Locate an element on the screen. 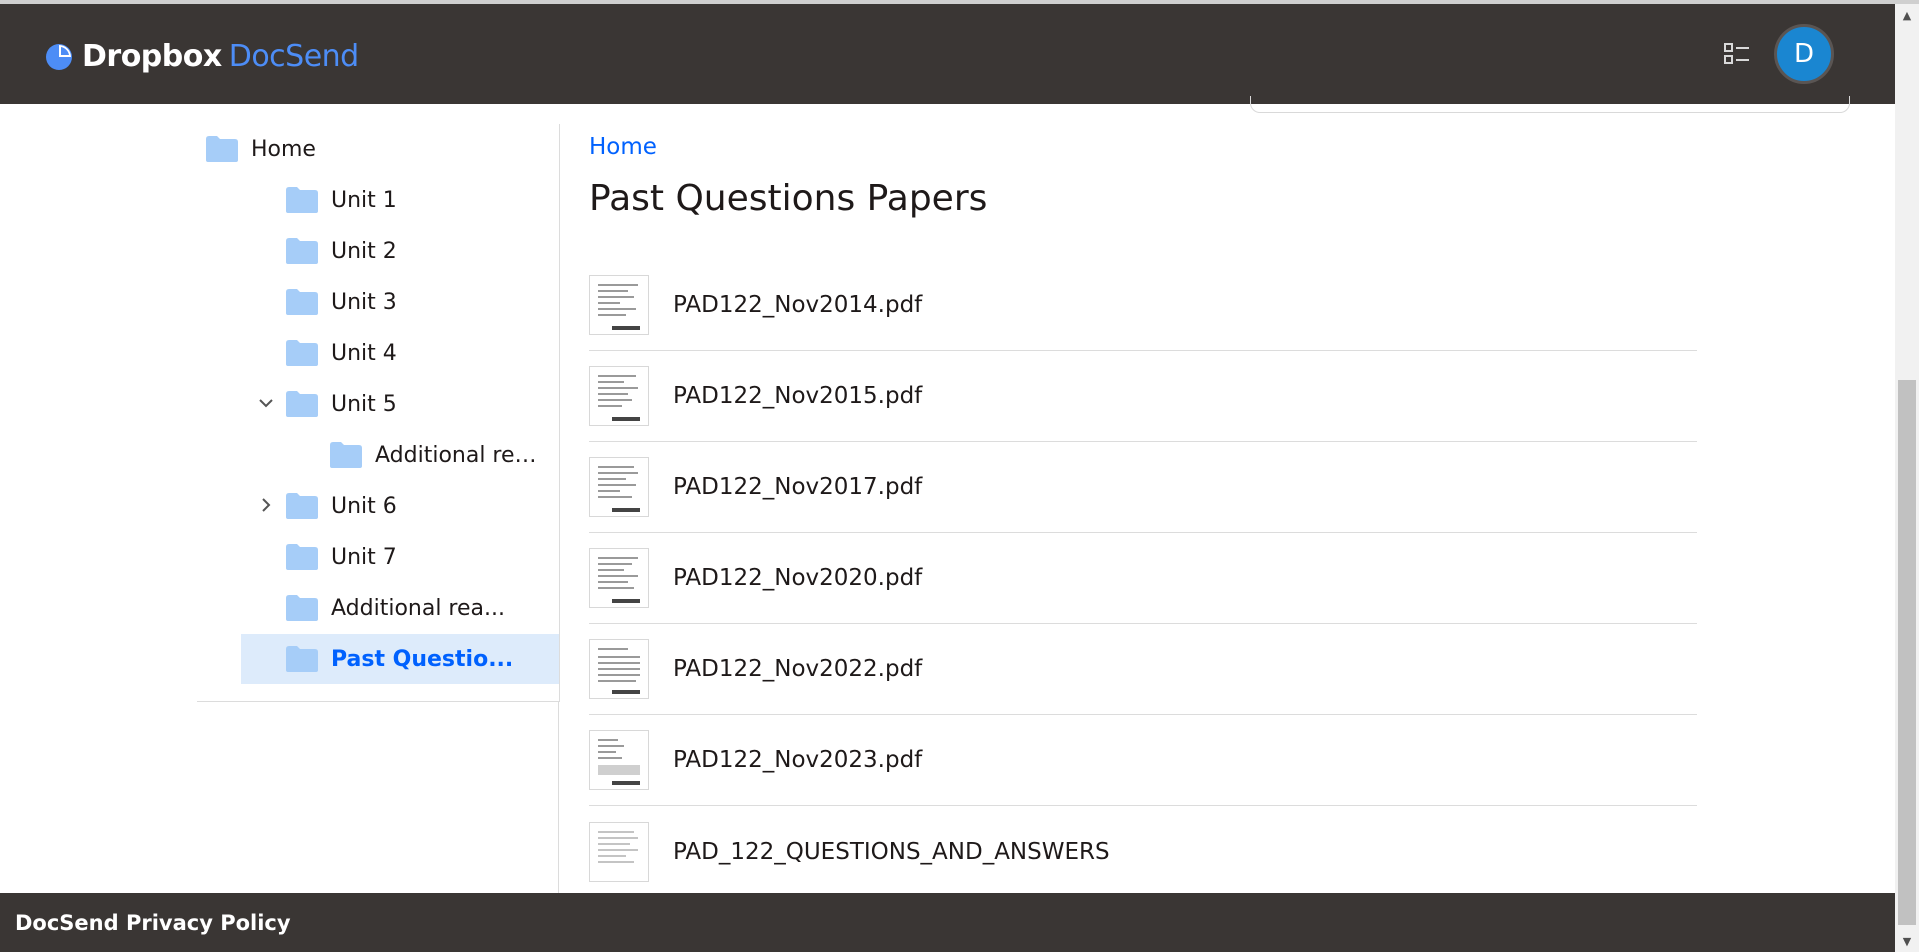  tree-item-label: Unit 5 is located at coordinates (364, 404).